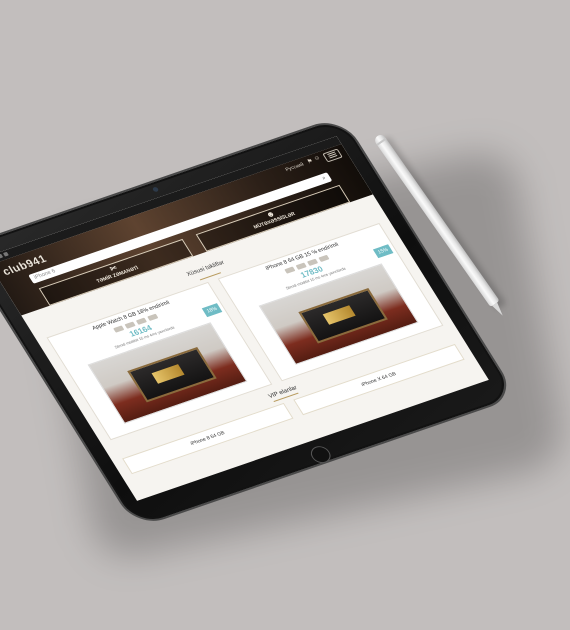  I want to click on vip-listing-label: iPhone 8 64 GB, so click(208, 438).